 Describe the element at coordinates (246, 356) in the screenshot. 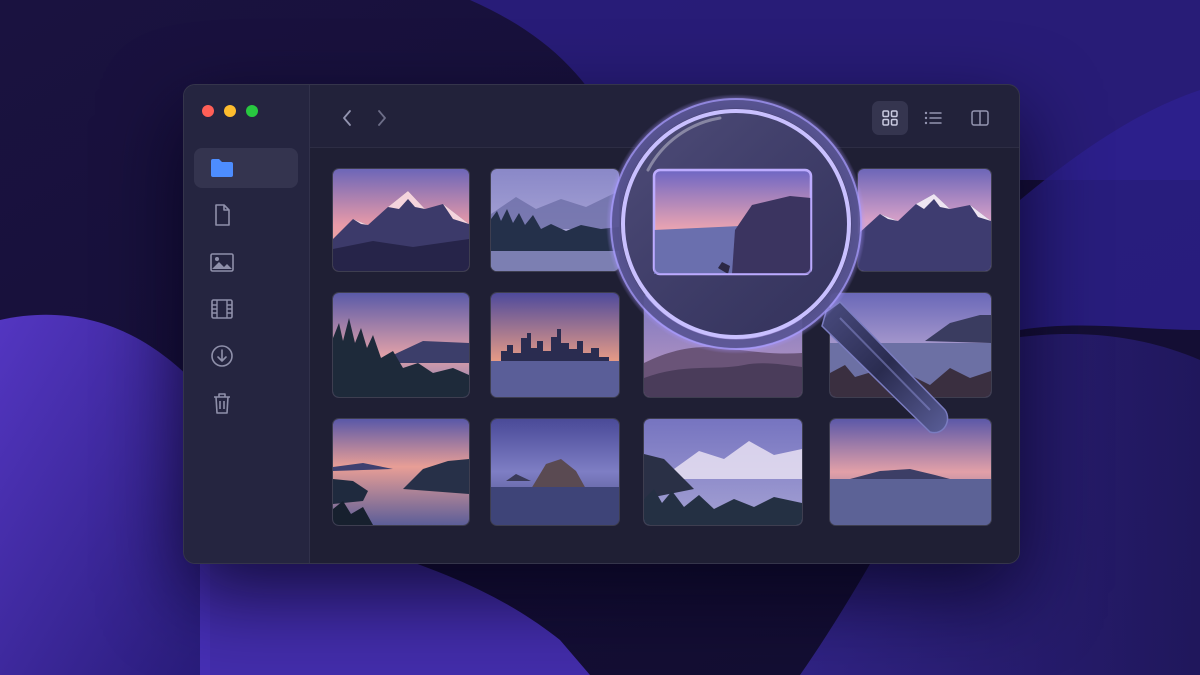

I see `sidebar-item-downloads` at that location.